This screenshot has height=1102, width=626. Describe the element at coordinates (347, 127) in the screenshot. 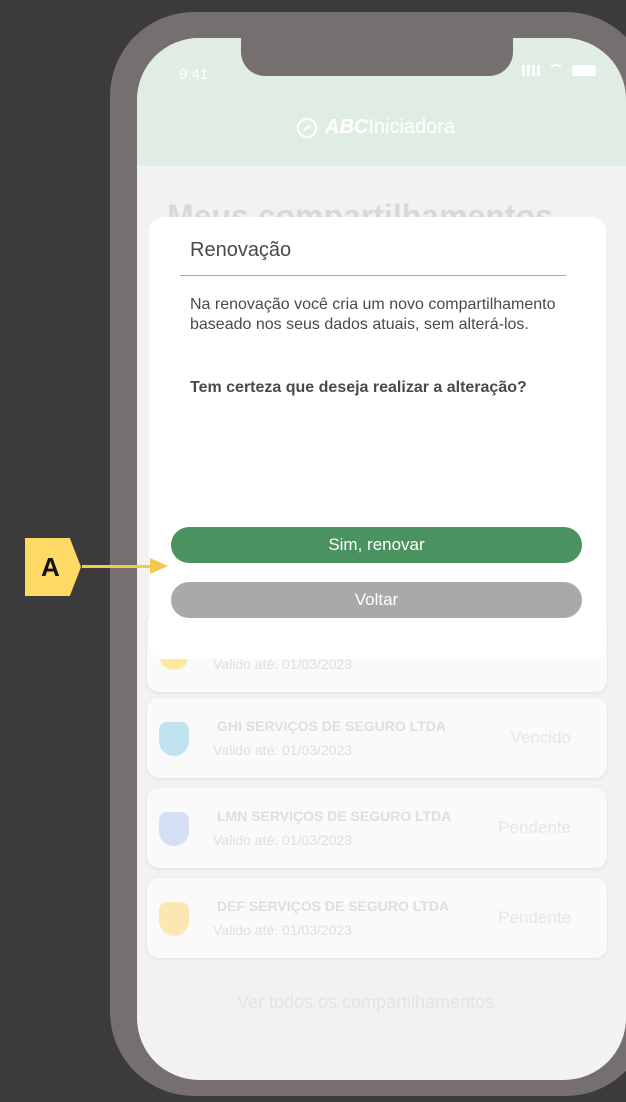

I see `brand-name: ABC` at that location.